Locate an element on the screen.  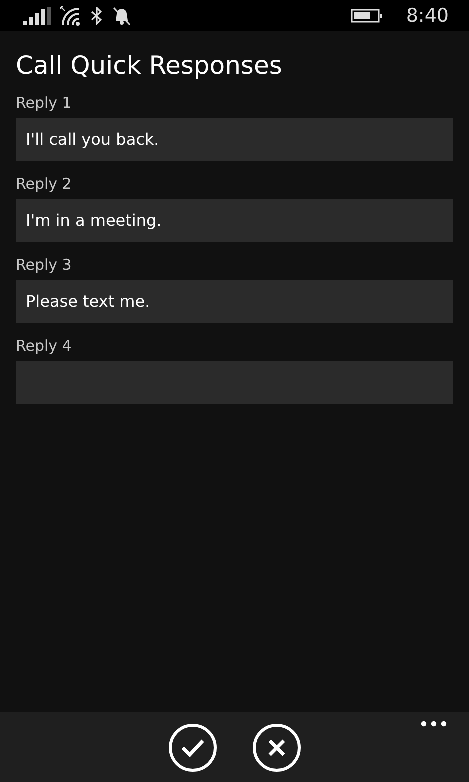
input-field: I'll call you back. is located at coordinates (234, 139).